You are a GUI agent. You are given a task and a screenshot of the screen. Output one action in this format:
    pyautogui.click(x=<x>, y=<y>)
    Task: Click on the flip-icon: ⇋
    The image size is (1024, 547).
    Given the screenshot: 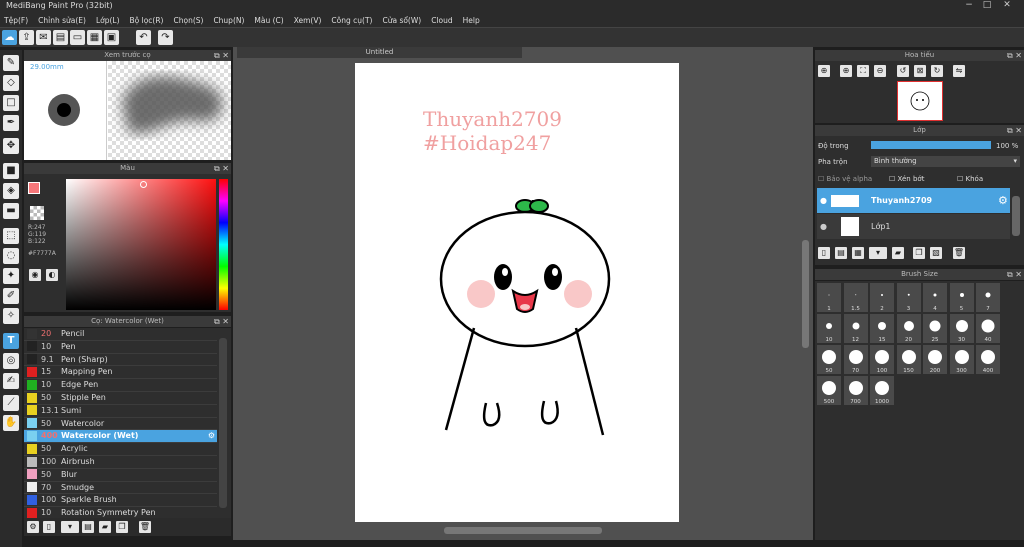 What is the action you would take?
    pyautogui.click(x=959, y=71)
    